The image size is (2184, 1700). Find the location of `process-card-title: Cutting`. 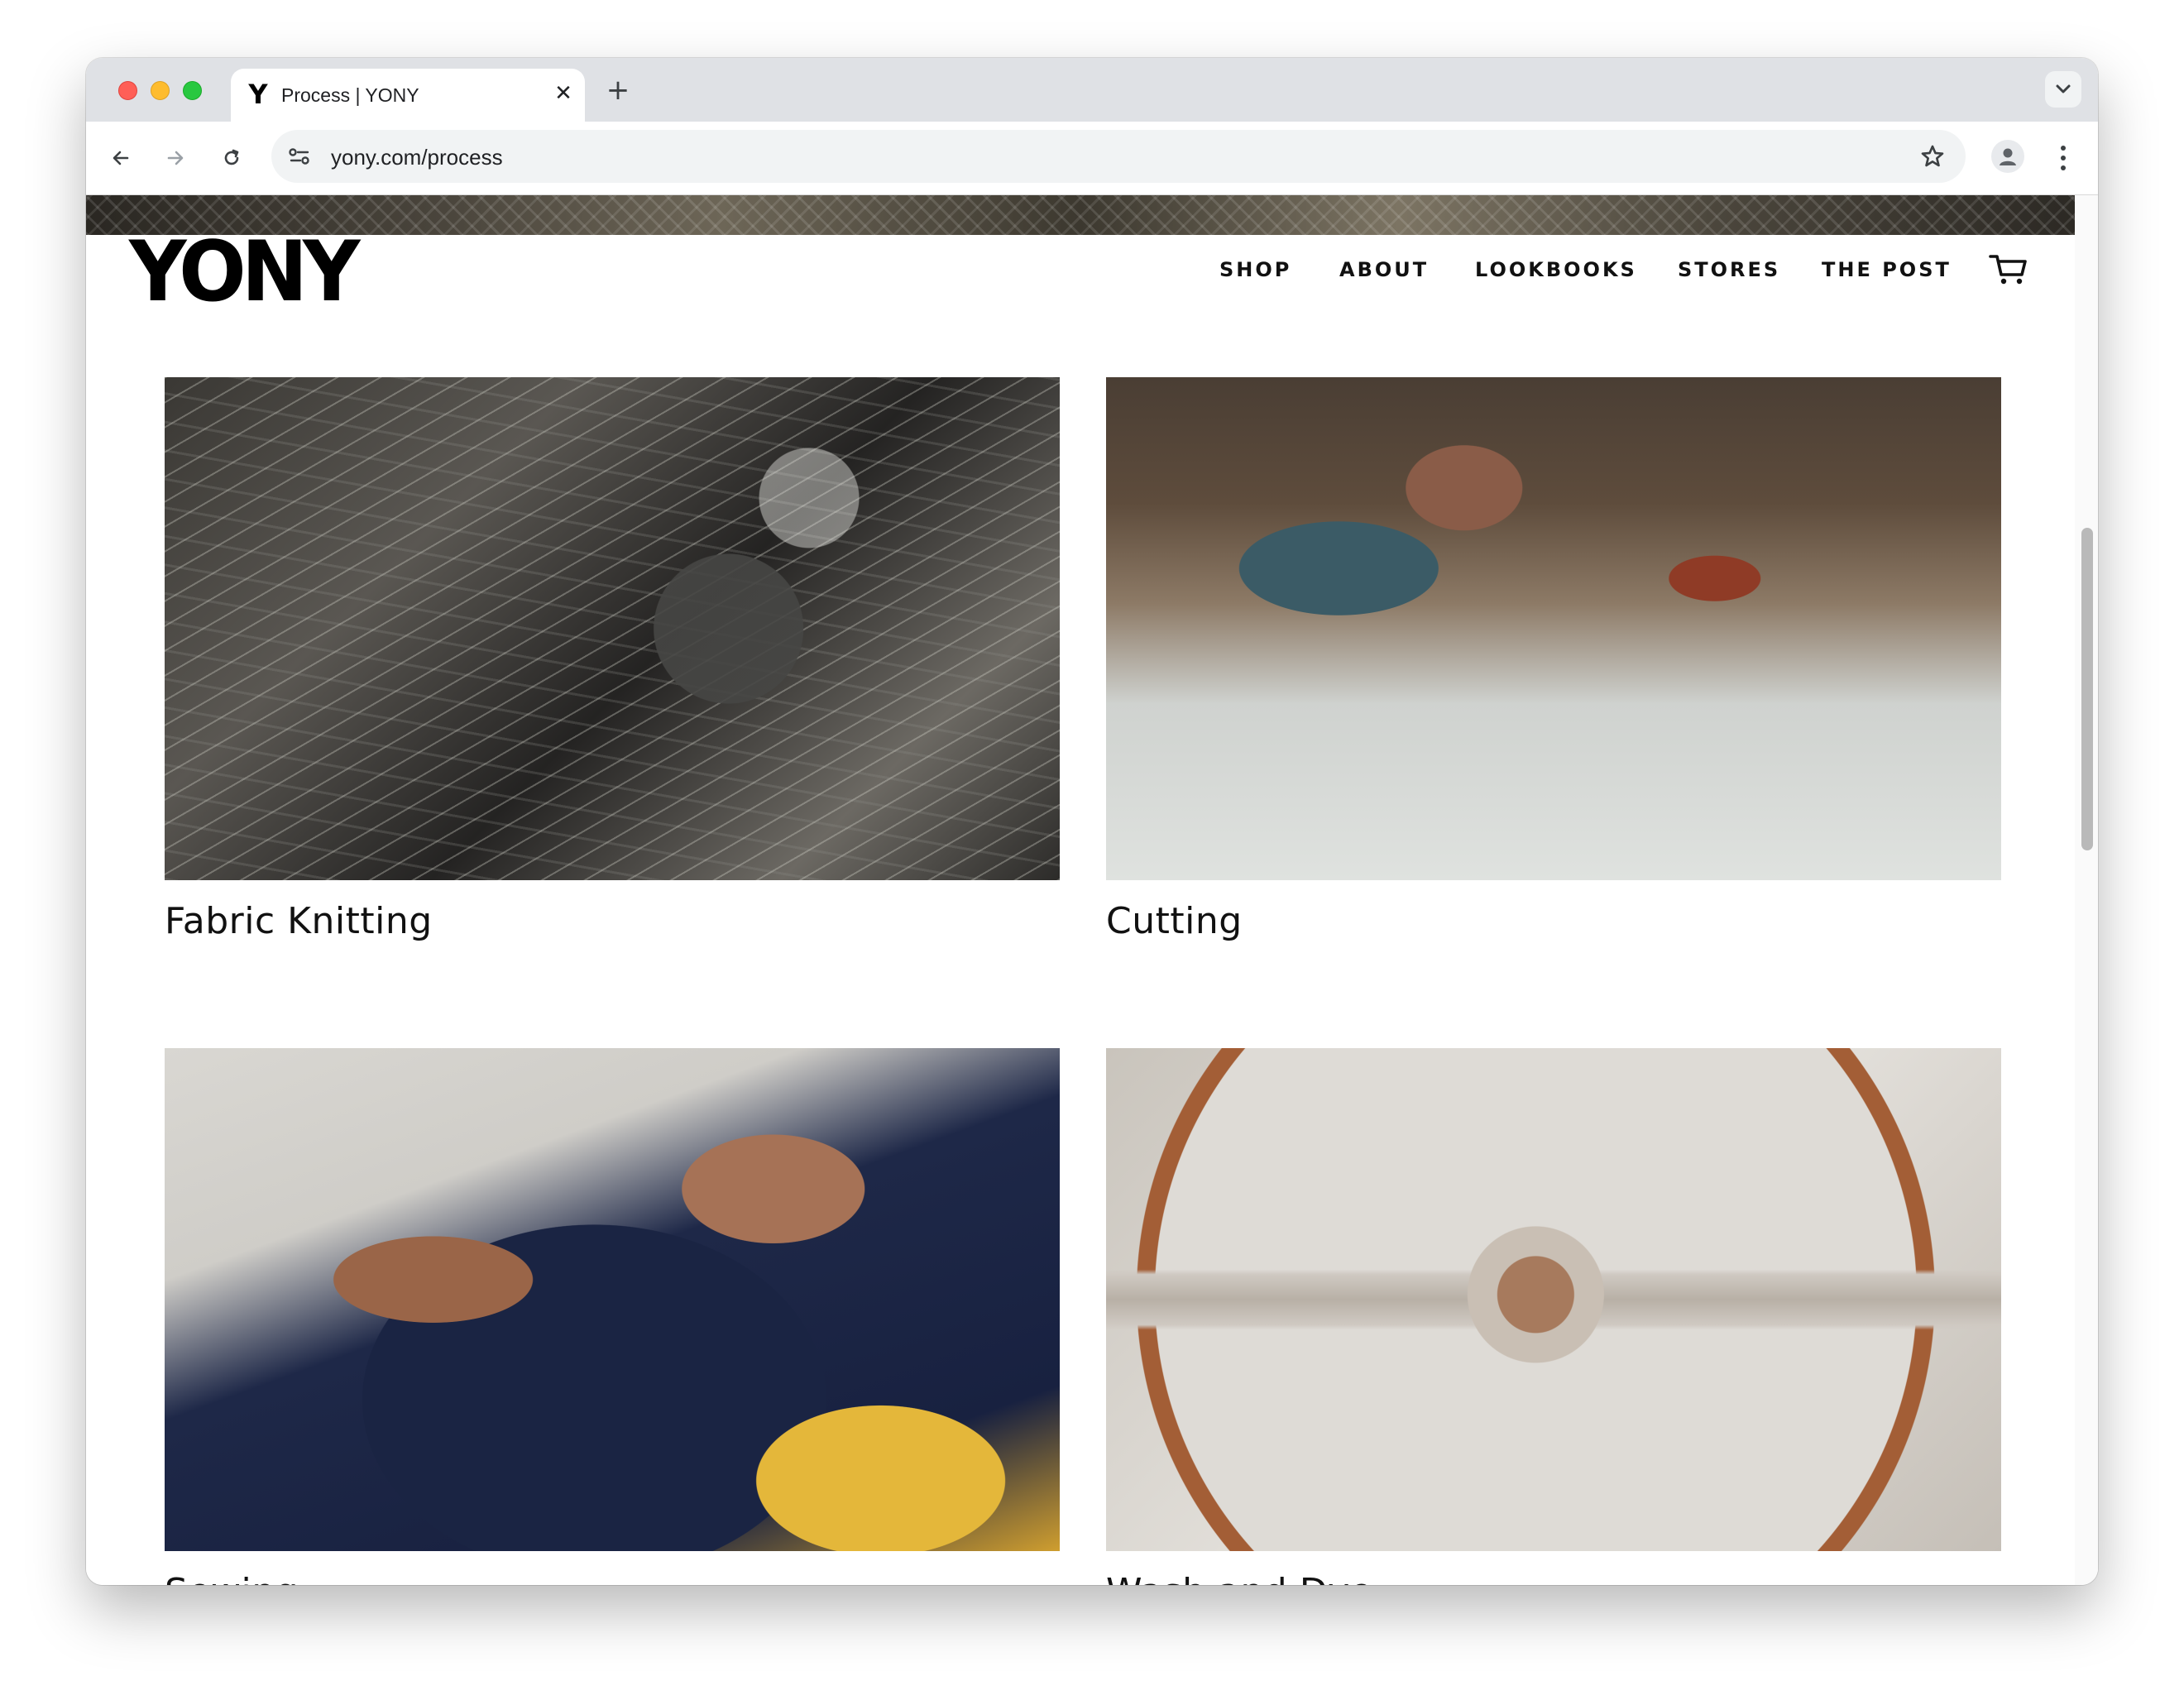

process-card-title: Cutting is located at coordinates (1174, 921).